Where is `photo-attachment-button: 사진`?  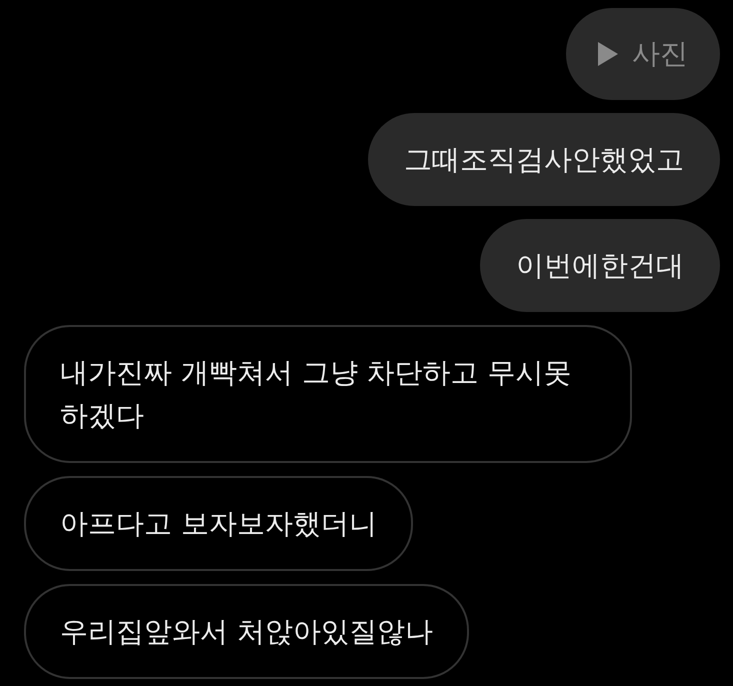
photo-attachment-button: 사진 is located at coordinates (643, 54).